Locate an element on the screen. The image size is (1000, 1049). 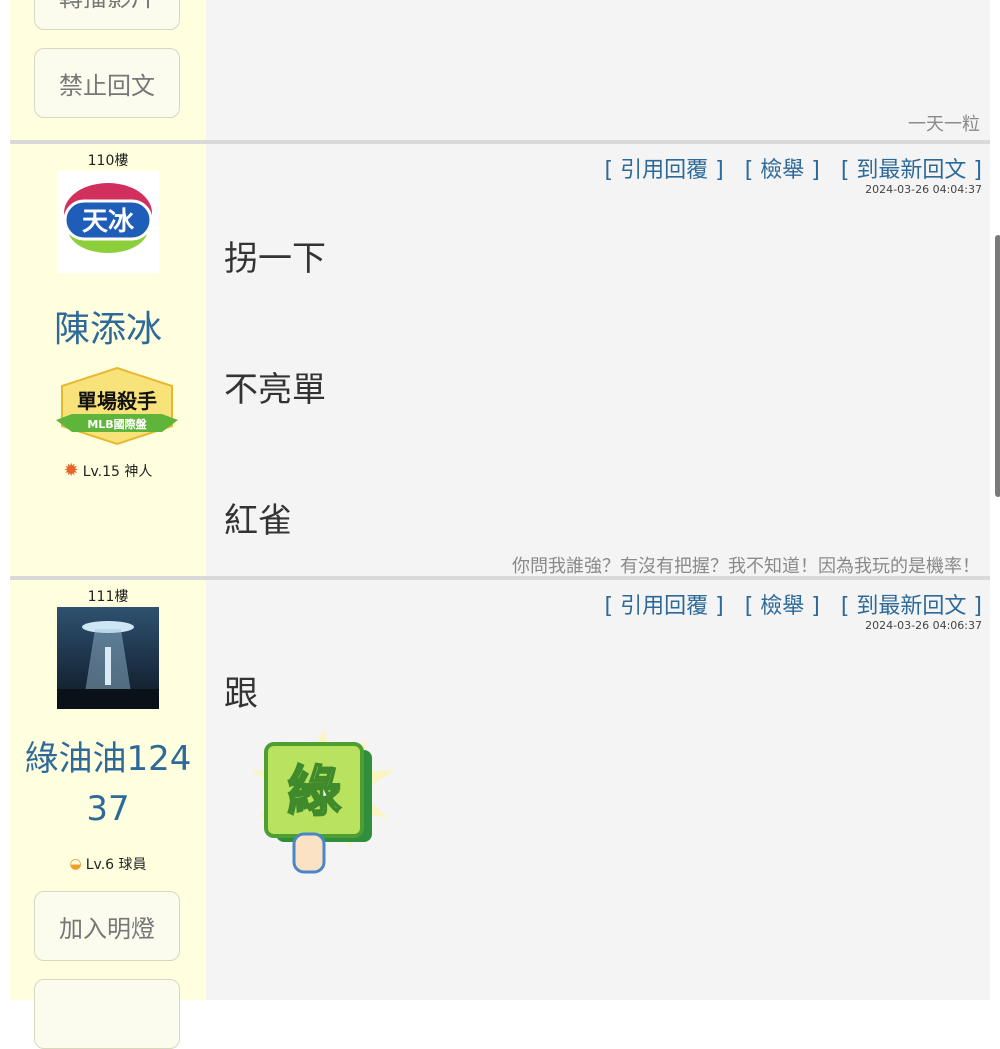
post-text-line: 跟 is located at coordinates (241, 694).